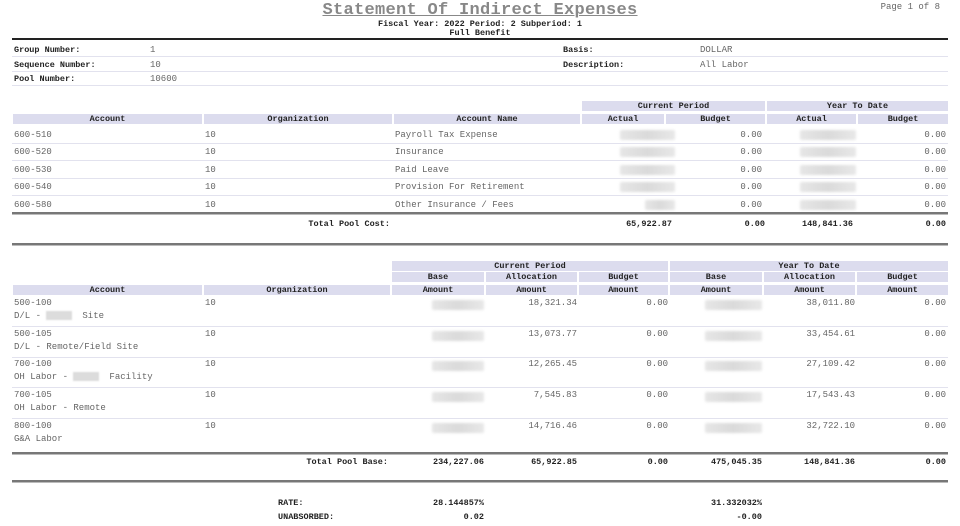 This screenshot has height=526, width=960. I want to click on account-name: Provision For Retirement, so click(460, 187).